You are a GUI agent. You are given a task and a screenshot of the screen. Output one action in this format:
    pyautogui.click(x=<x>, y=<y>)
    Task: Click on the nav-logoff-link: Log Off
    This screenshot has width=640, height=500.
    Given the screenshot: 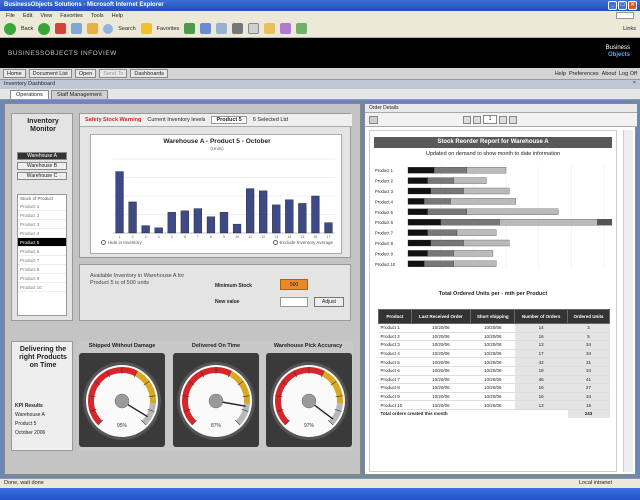 What is the action you would take?
    pyautogui.click(x=628, y=74)
    